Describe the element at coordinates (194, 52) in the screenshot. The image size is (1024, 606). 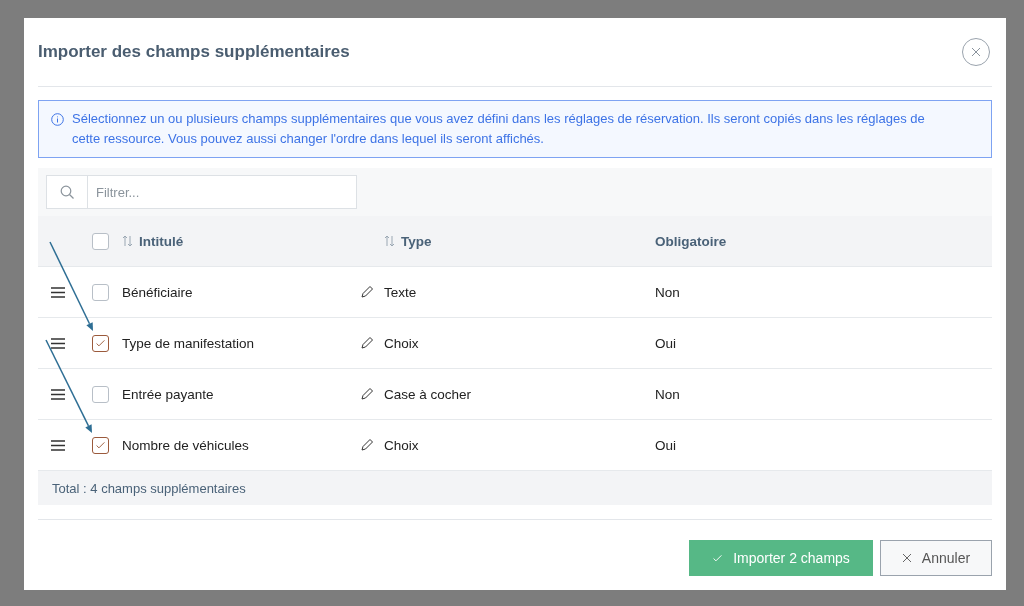
I see `dialog-title: Importer des champs supplémentaires` at that location.